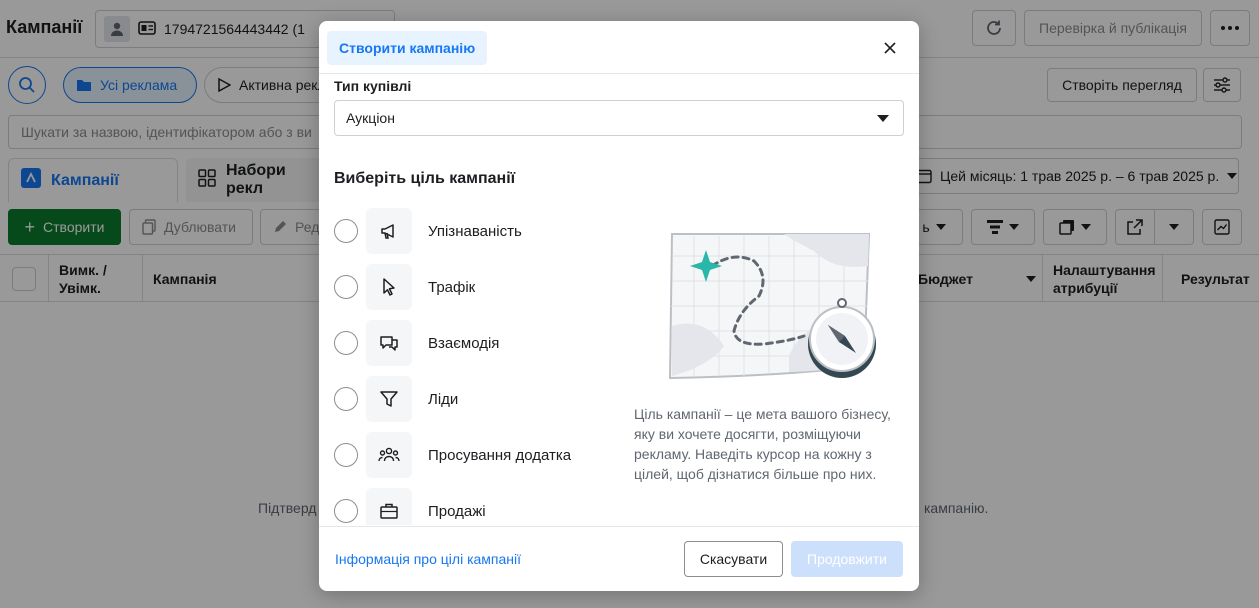 The height and width of the screenshot is (608, 1259). Describe the element at coordinates (847, 559) in the screenshot. I see `continue-button: Продовжити` at that location.